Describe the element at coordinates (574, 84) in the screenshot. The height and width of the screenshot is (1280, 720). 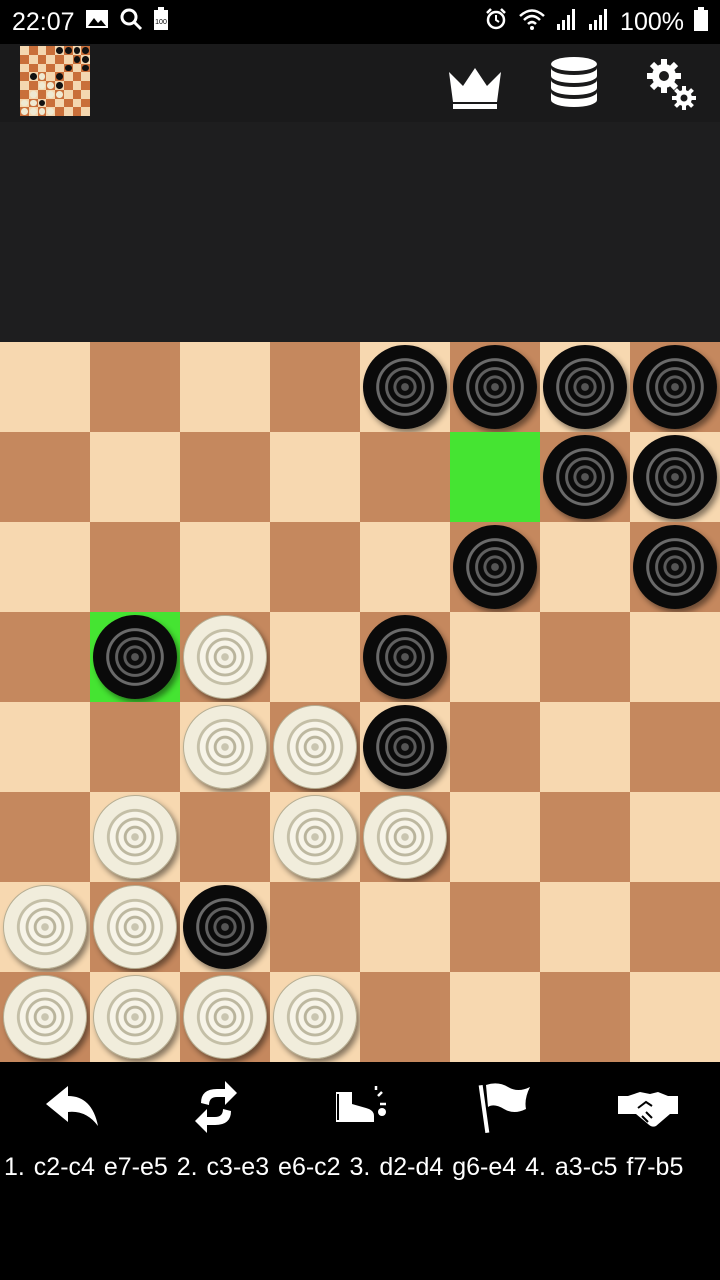
I see `database-icon` at that location.